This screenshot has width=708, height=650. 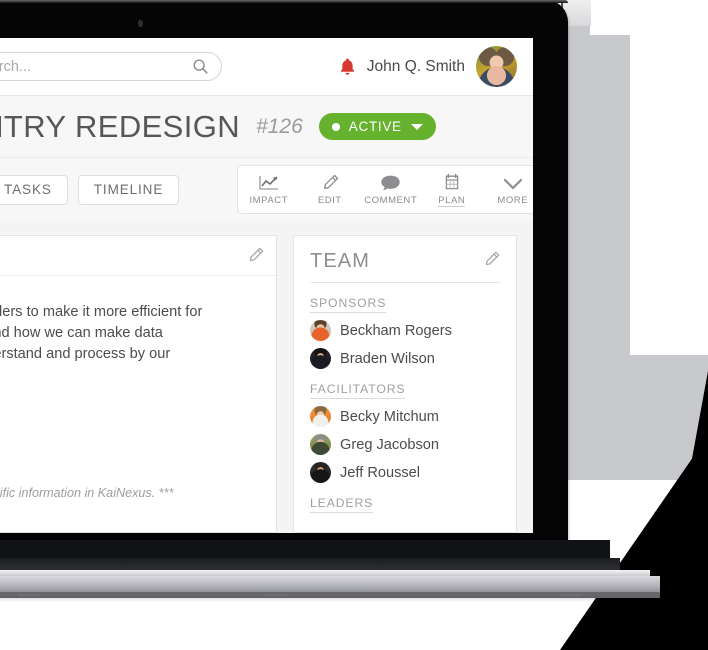 I want to click on tab-timeline: TIMELINE, so click(x=128, y=189).